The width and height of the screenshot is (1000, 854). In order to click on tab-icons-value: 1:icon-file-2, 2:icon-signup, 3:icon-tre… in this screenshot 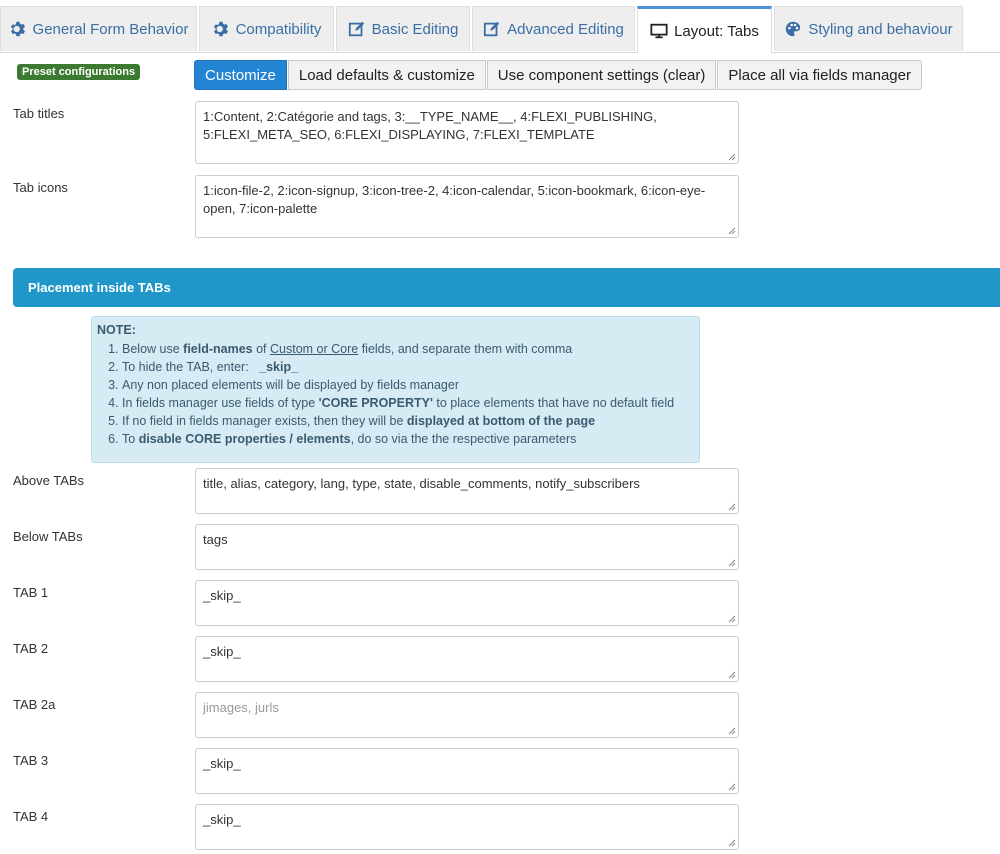, I will do `click(454, 199)`.